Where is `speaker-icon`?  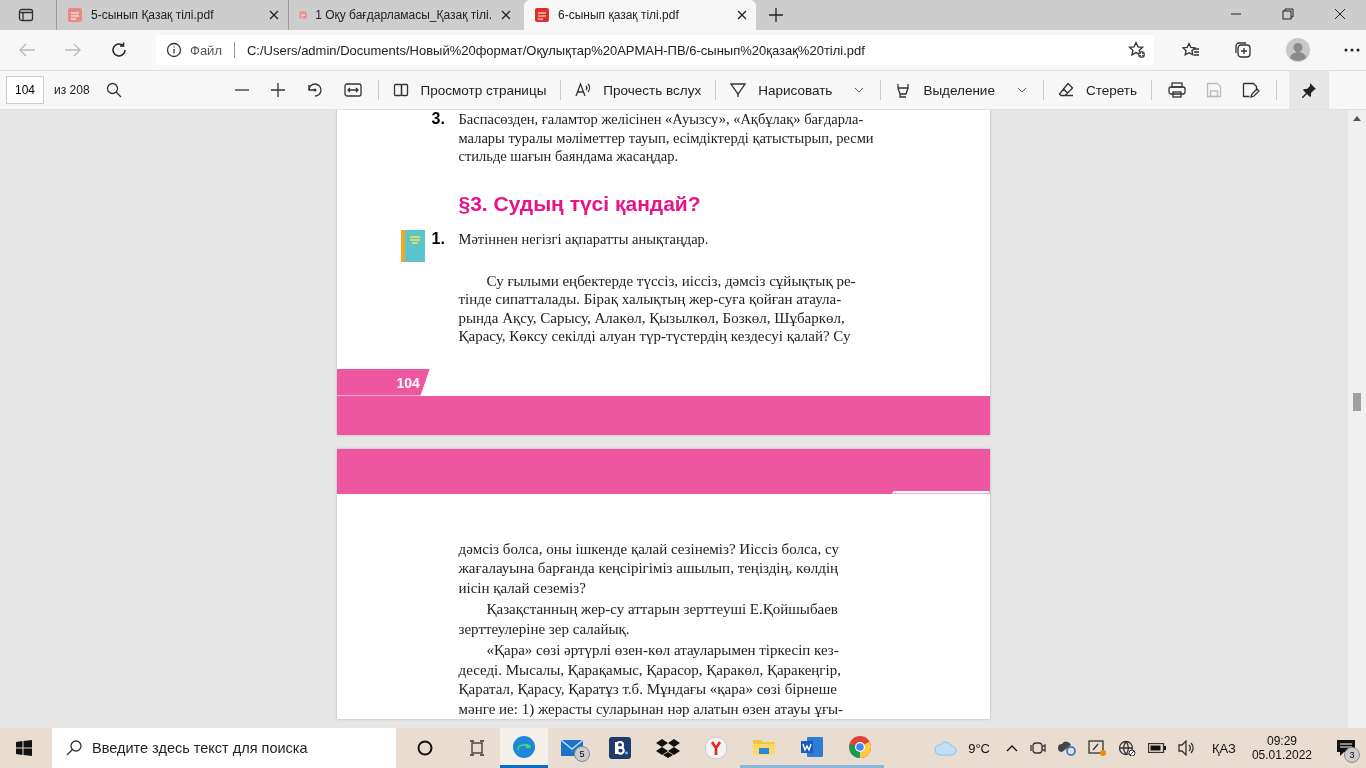 speaker-icon is located at coordinates (1187, 748).